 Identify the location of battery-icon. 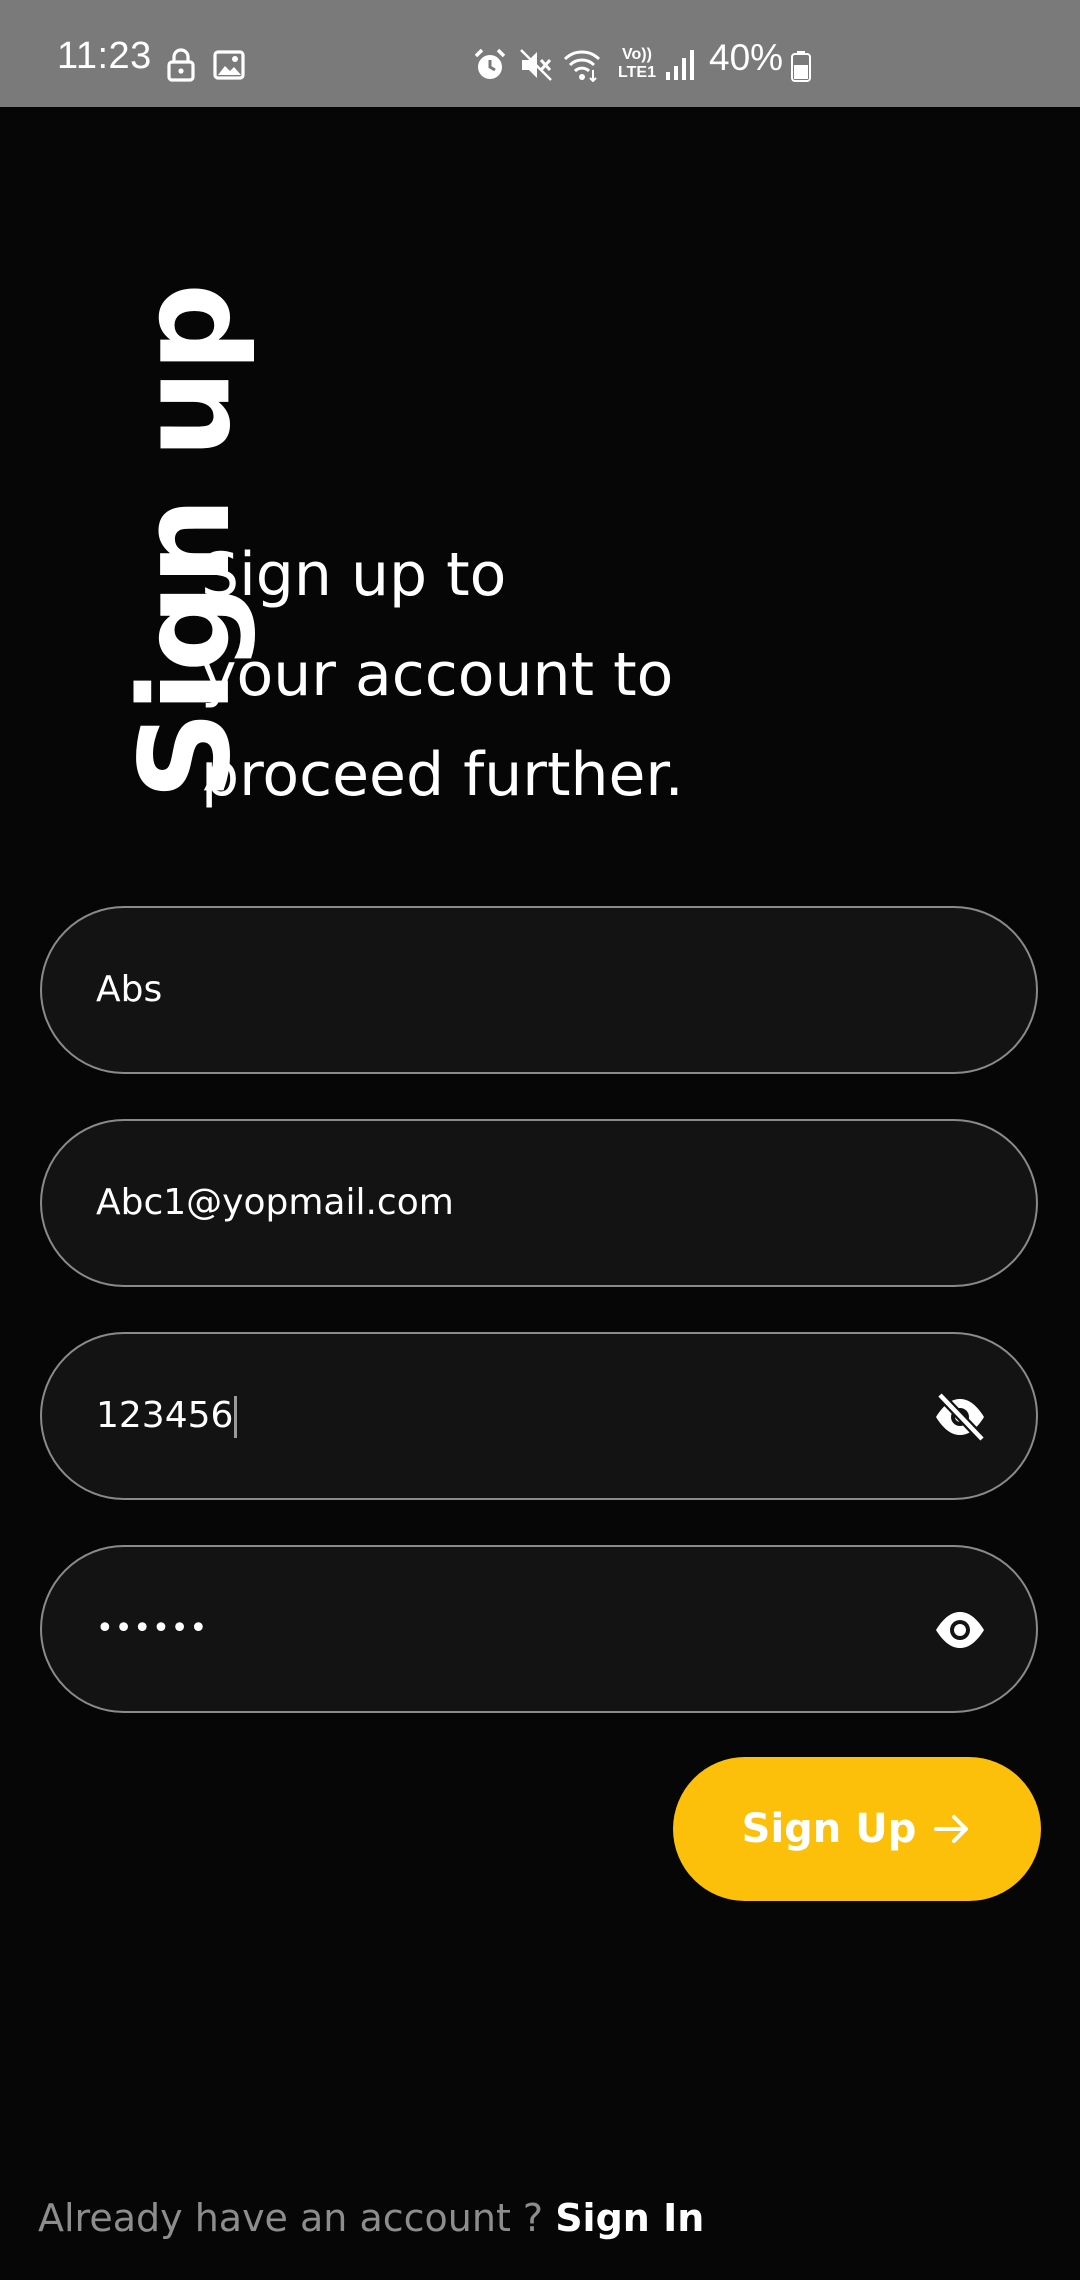
(801, 66).